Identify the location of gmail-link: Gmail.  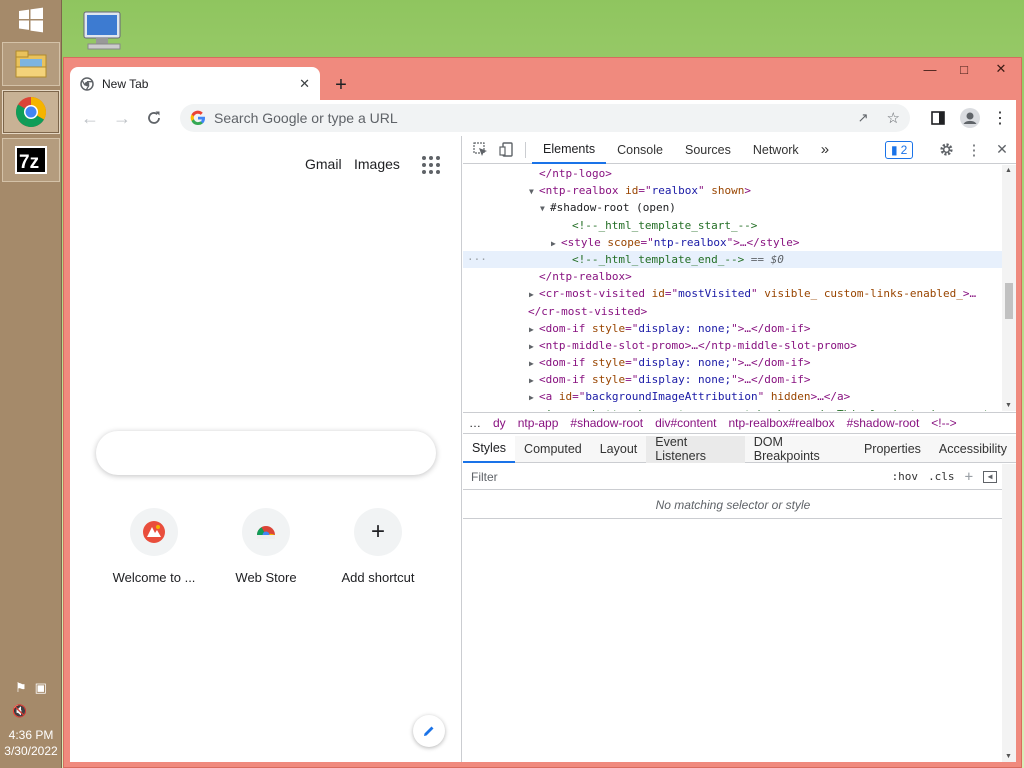
(323, 164).